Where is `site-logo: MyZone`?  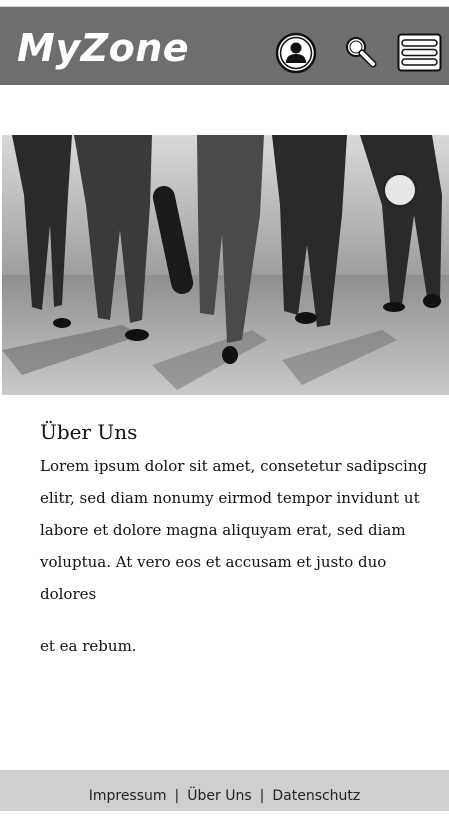
site-logo: MyZone is located at coordinates (103, 48).